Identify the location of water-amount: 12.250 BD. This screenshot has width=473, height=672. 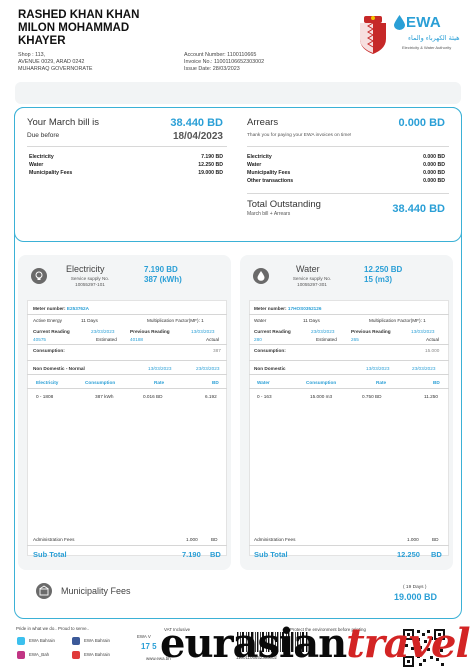
(383, 269).